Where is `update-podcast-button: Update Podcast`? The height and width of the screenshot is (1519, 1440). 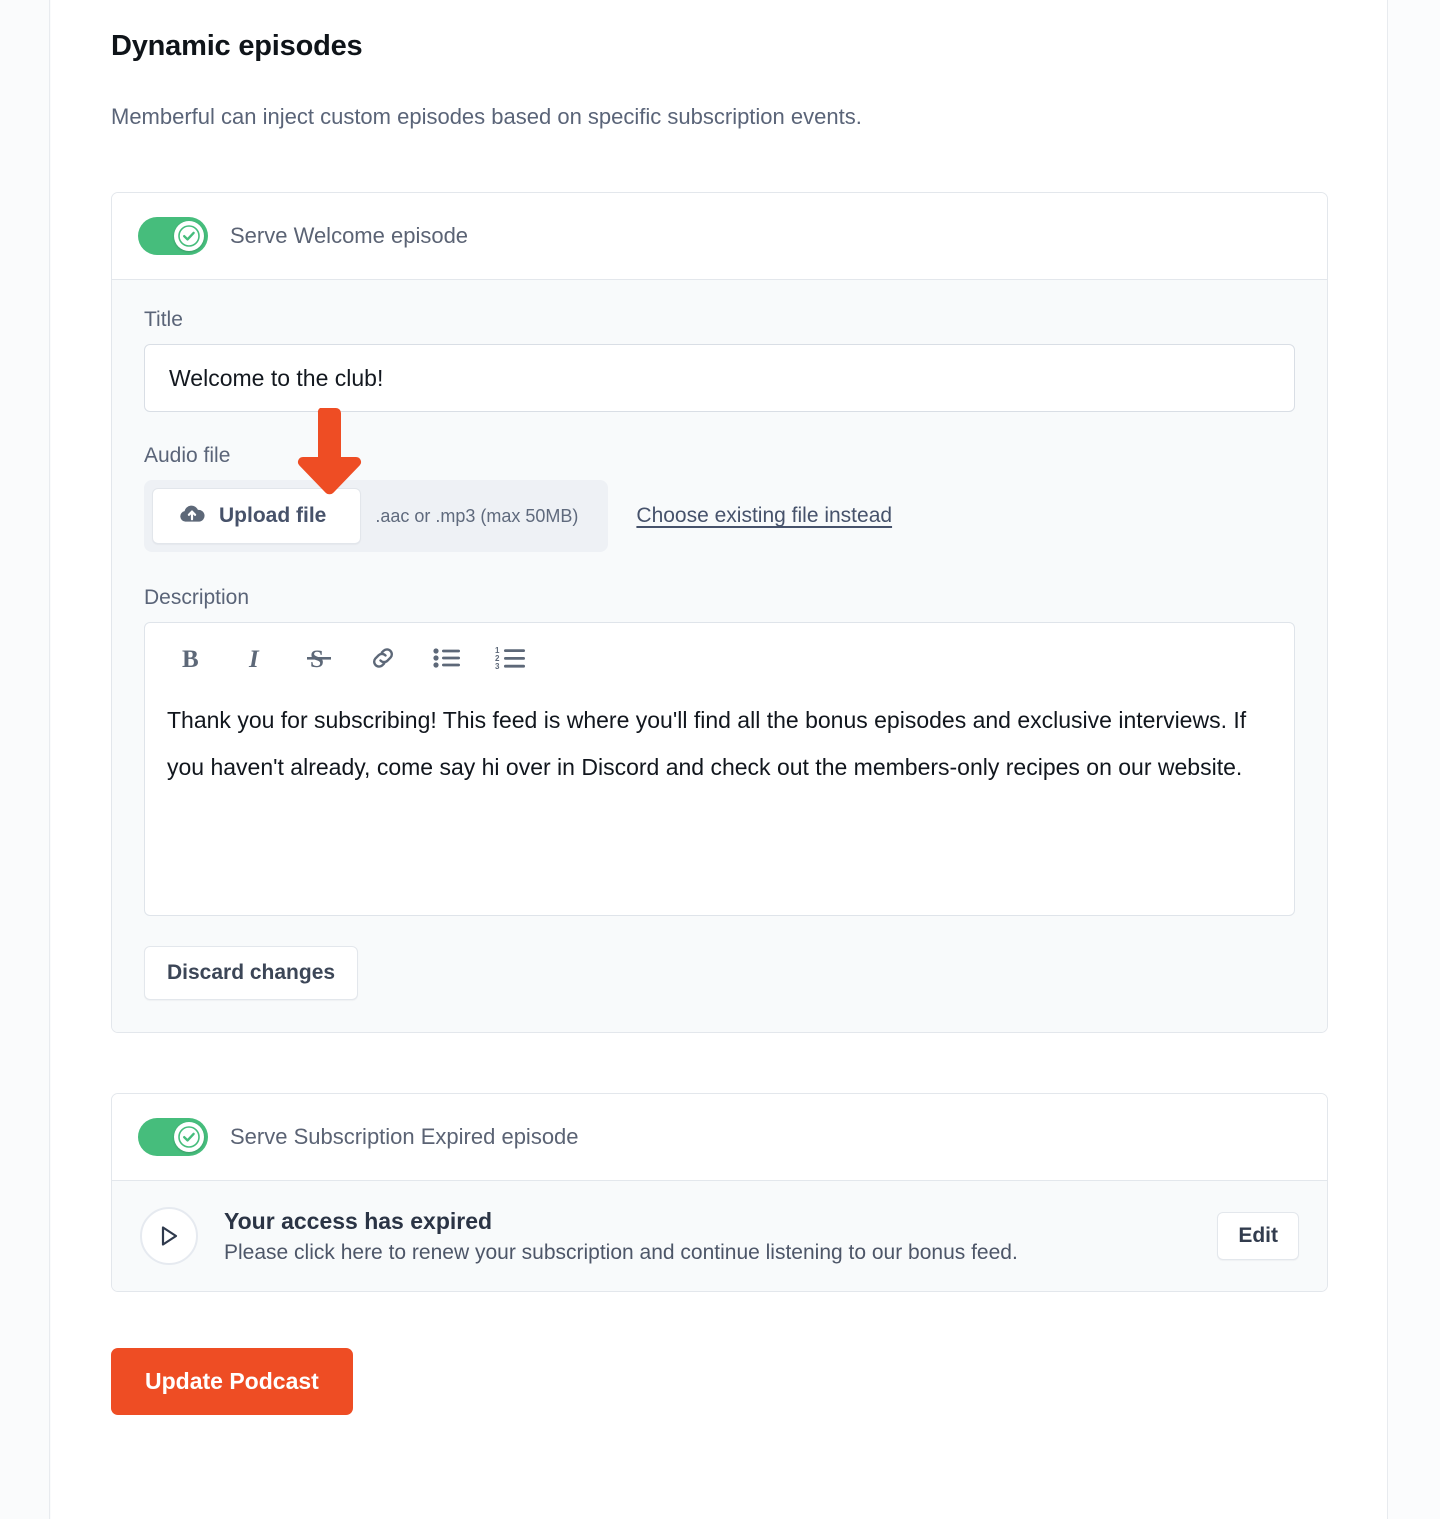 update-podcast-button: Update Podcast is located at coordinates (232, 1381).